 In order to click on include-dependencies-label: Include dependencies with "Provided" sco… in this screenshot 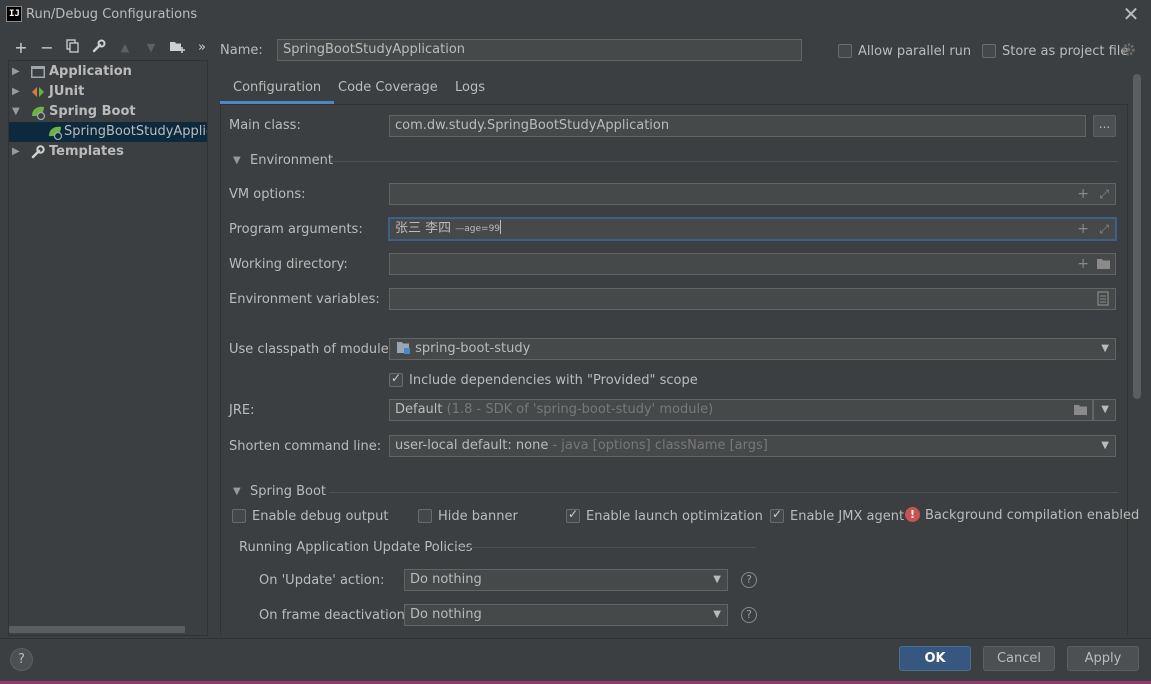, I will do `click(553, 380)`.